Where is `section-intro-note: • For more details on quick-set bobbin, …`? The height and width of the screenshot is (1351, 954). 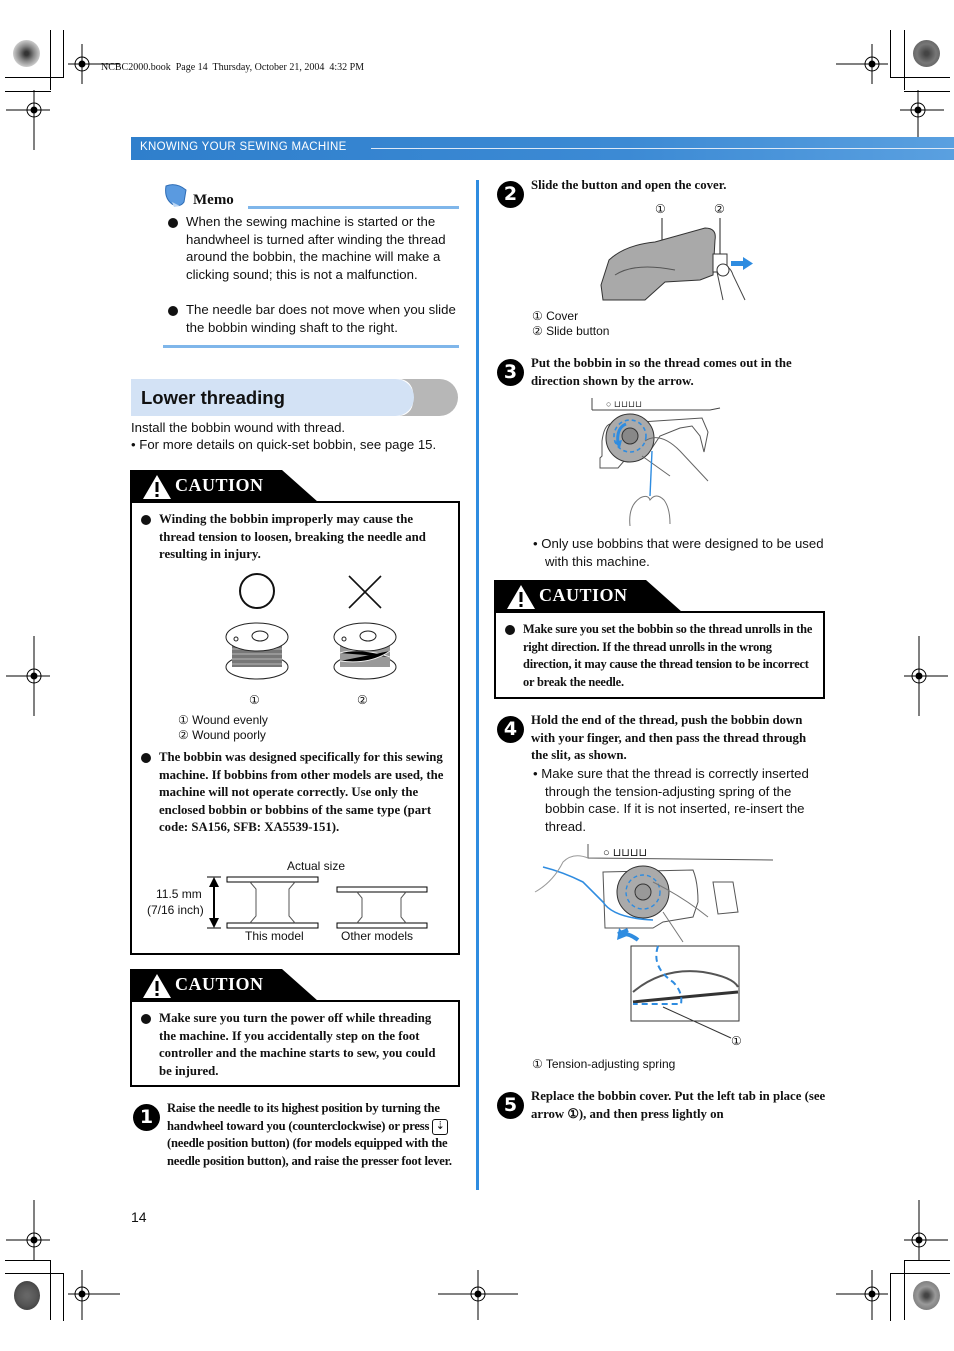
section-intro-note: • For more details on quick-set bobbin, … is located at coordinates (284, 444).